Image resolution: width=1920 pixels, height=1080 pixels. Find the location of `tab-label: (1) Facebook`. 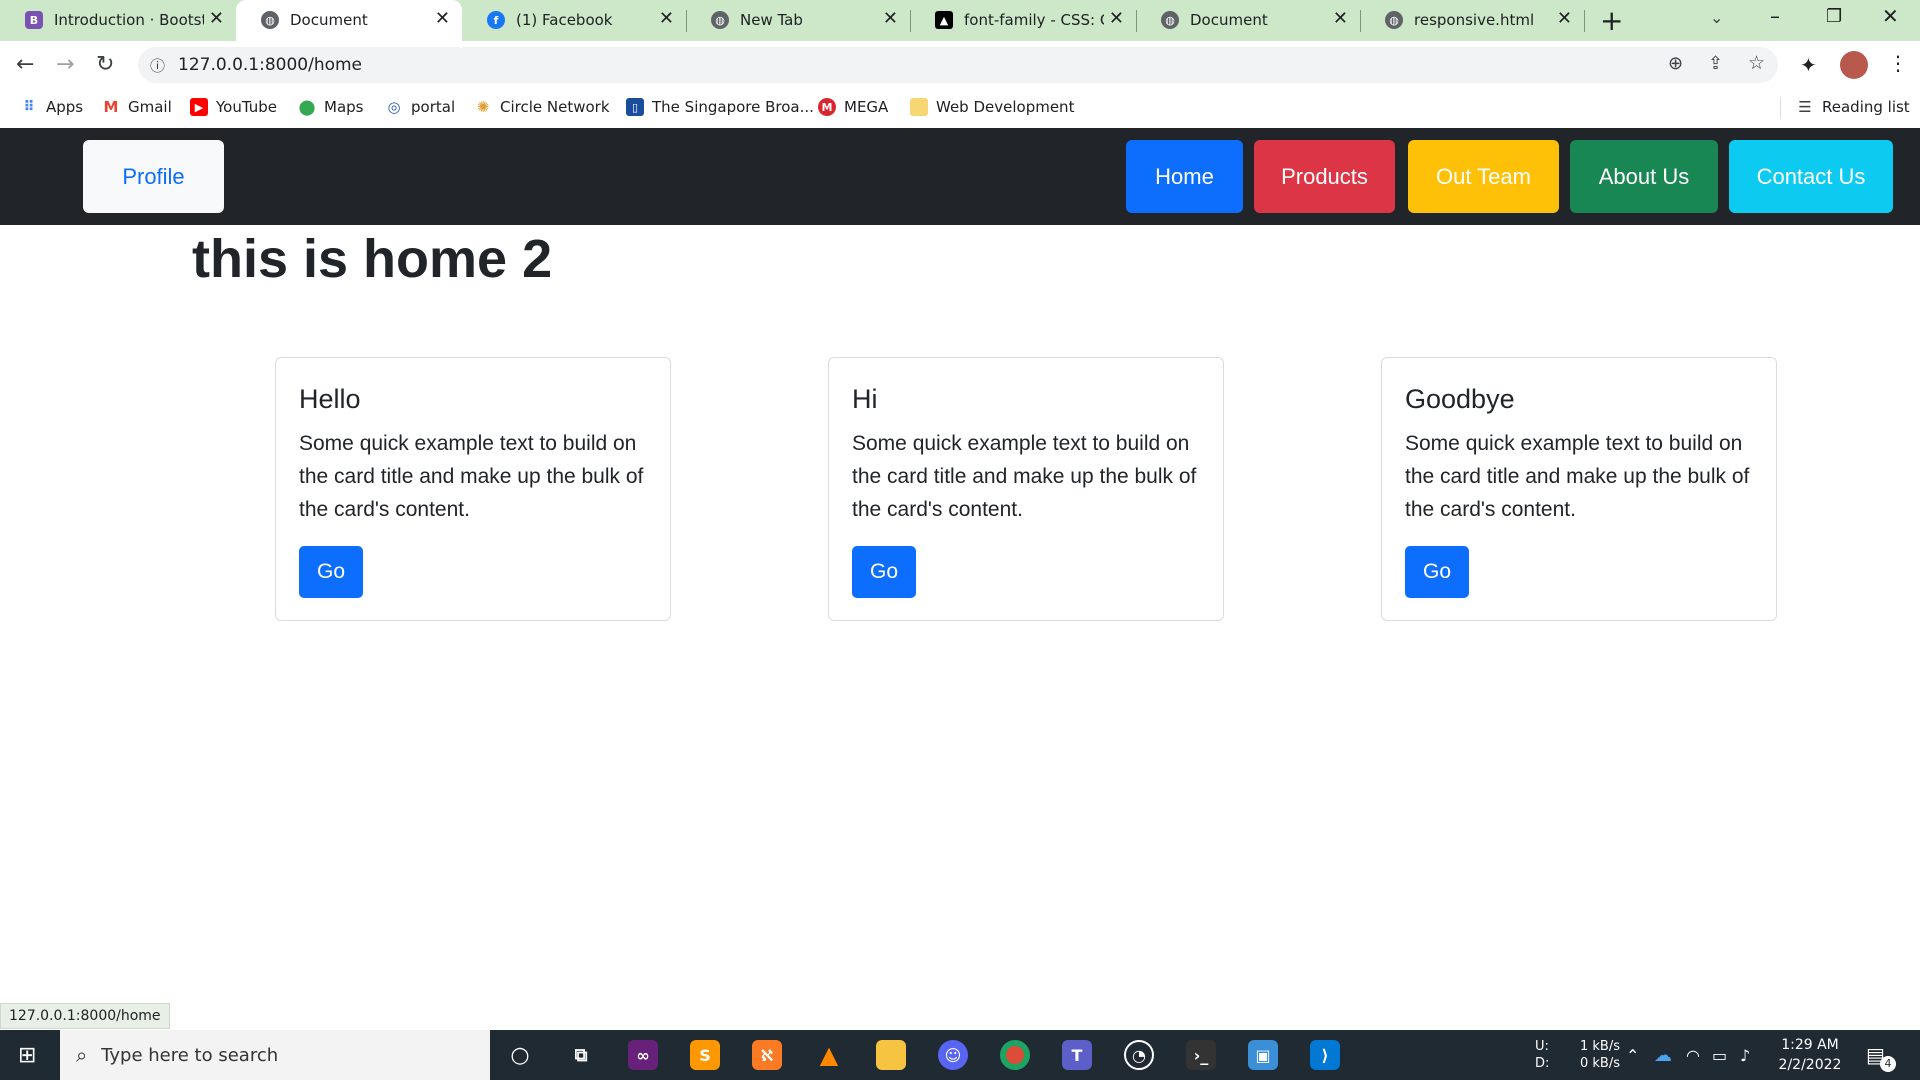

tab-label: (1) Facebook is located at coordinates (564, 20).